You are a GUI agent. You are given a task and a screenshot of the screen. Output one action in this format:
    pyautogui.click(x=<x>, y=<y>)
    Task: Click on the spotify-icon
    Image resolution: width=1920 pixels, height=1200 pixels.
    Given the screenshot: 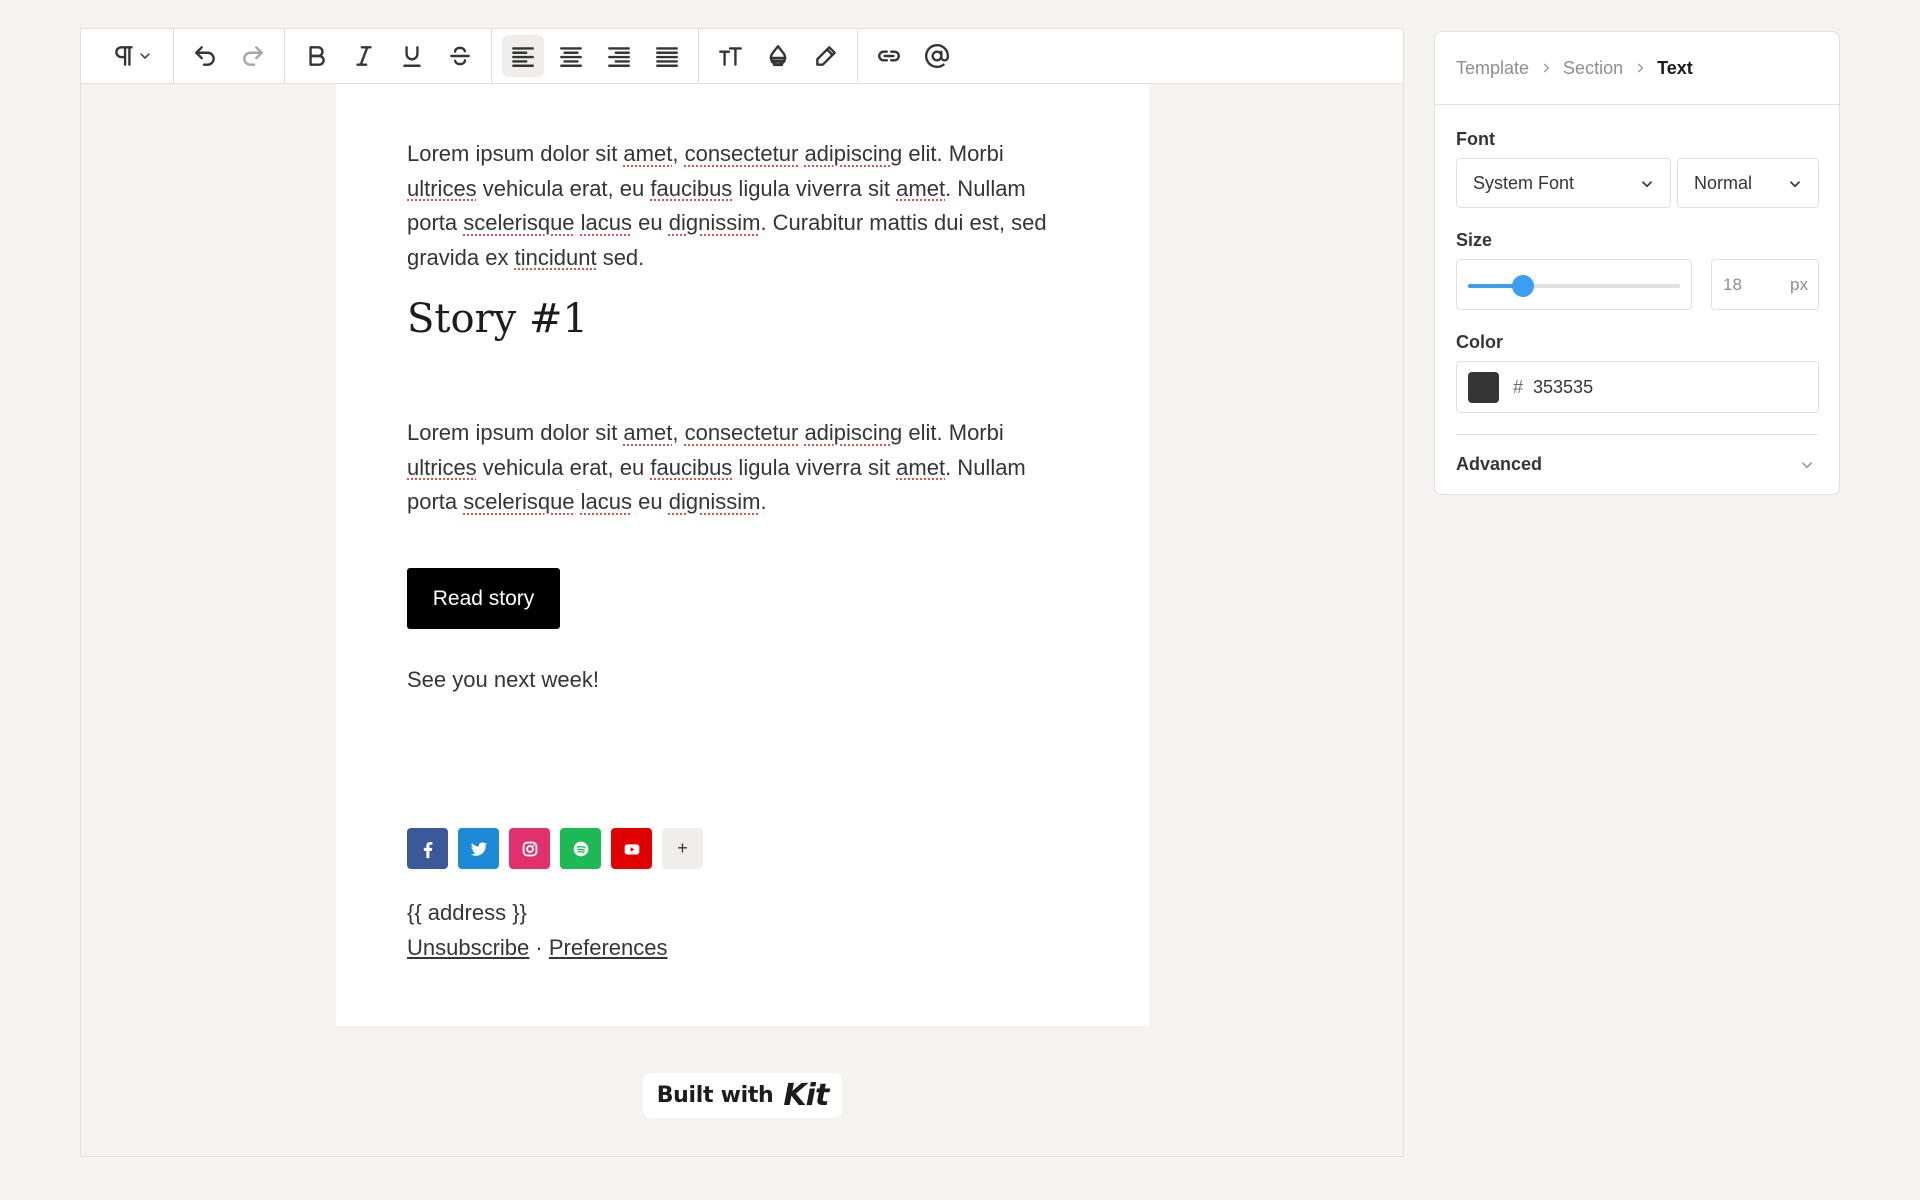 What is the action you would take?
    pyautogui.click(x=580, y=848)
    